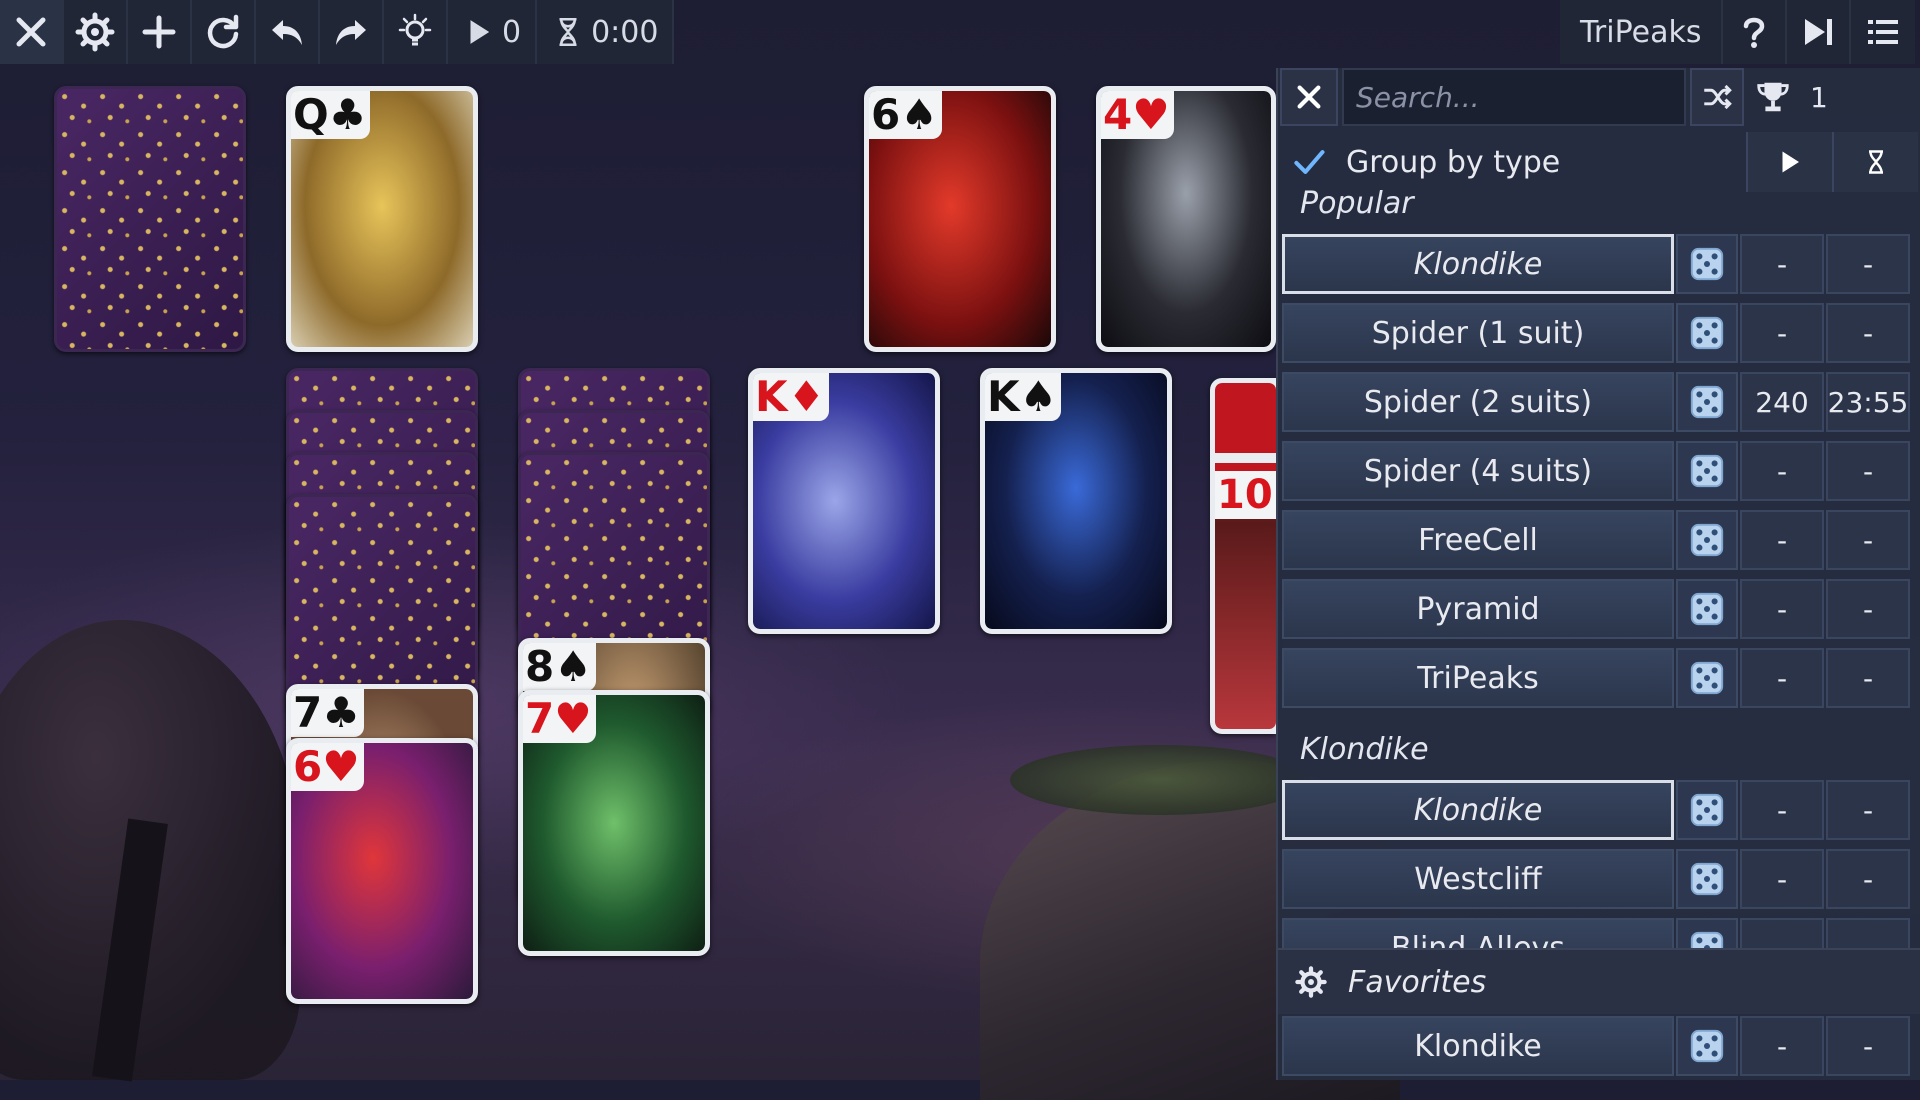 This screenshot has width=1920, height=1100. I want to click on redo-icon, so click(351, 32).